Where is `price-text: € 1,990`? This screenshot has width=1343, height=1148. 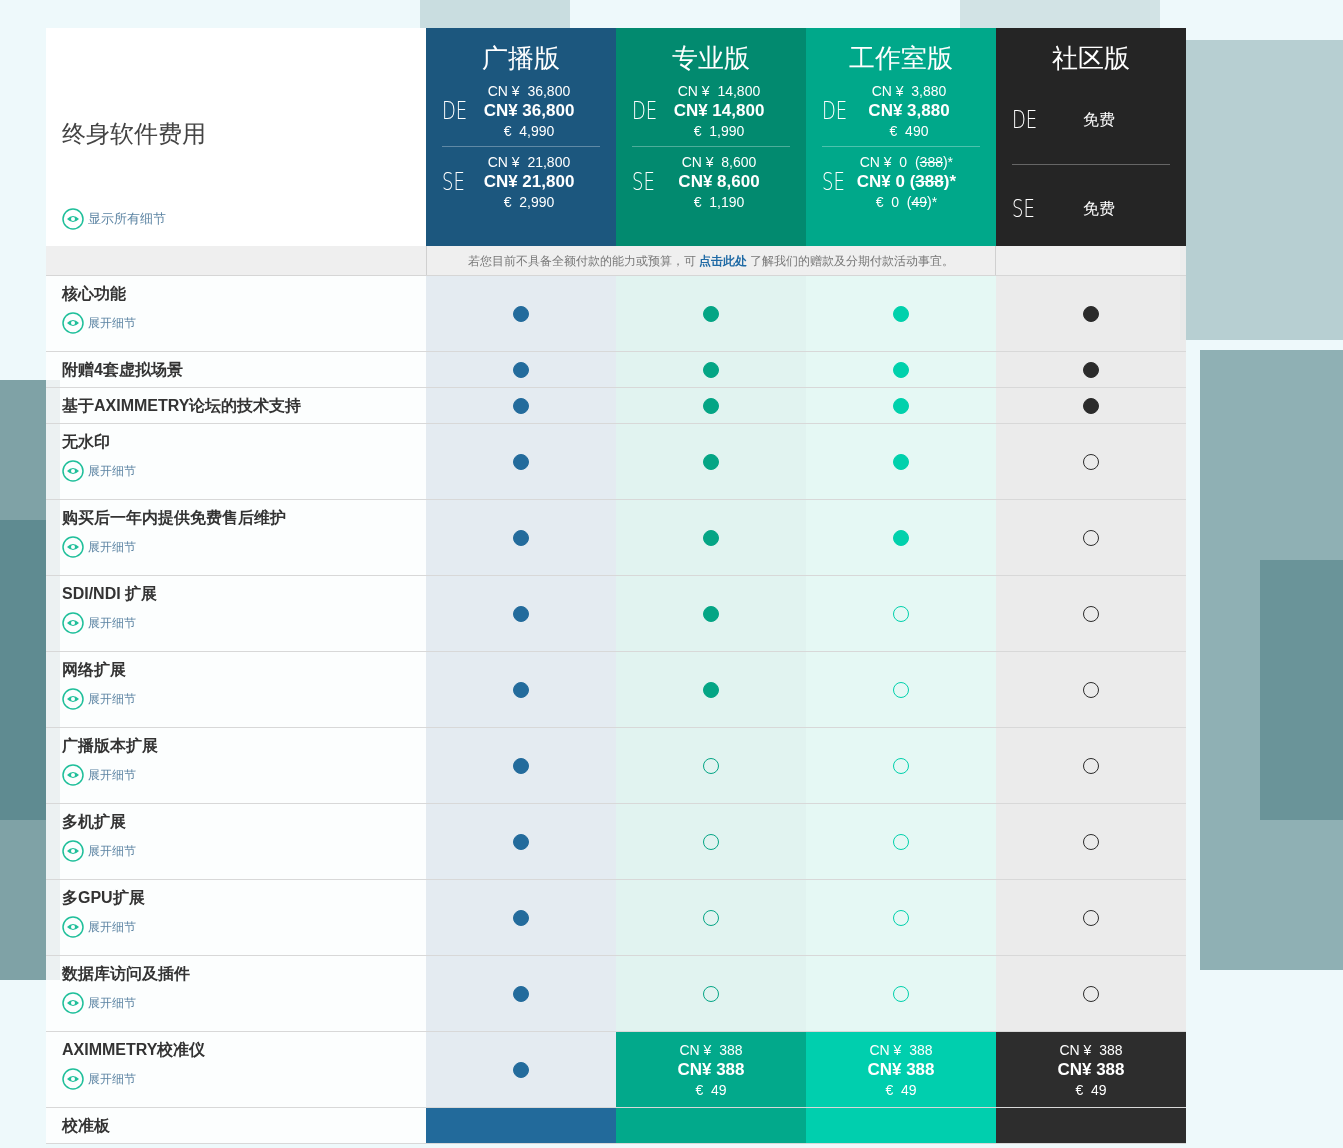 price-text: € 1,990 is located at coordinates (719, 131).